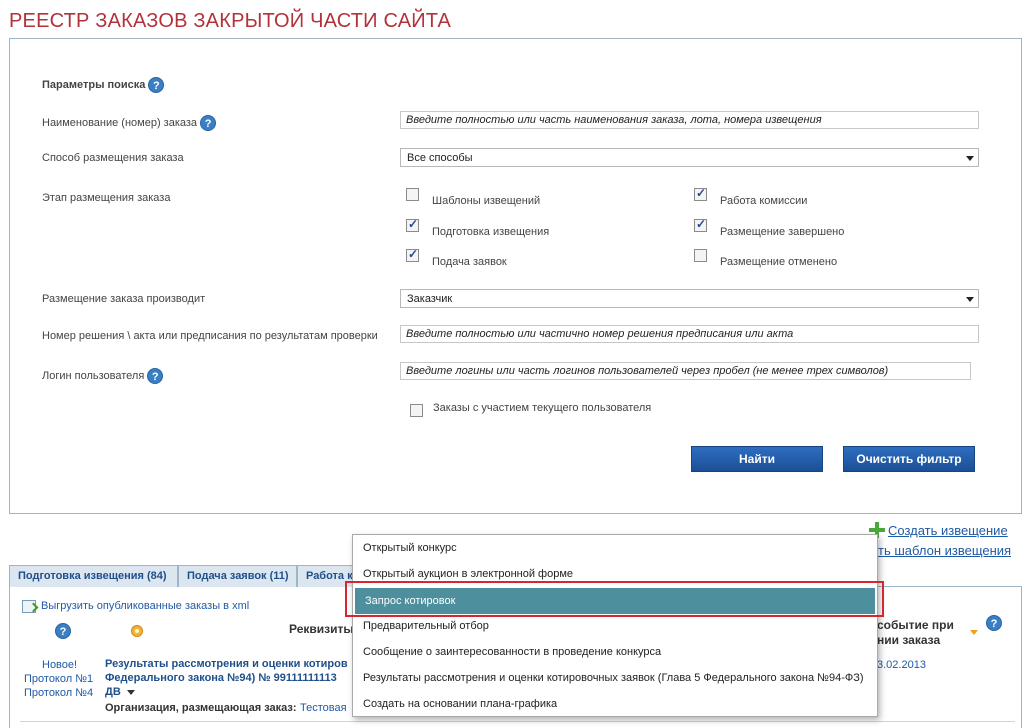  What do you see at coordinates (782, 232) in the screenshot?
I see `checkbox-completed-label: Размещение завершено` at bounding box center [782, 232].